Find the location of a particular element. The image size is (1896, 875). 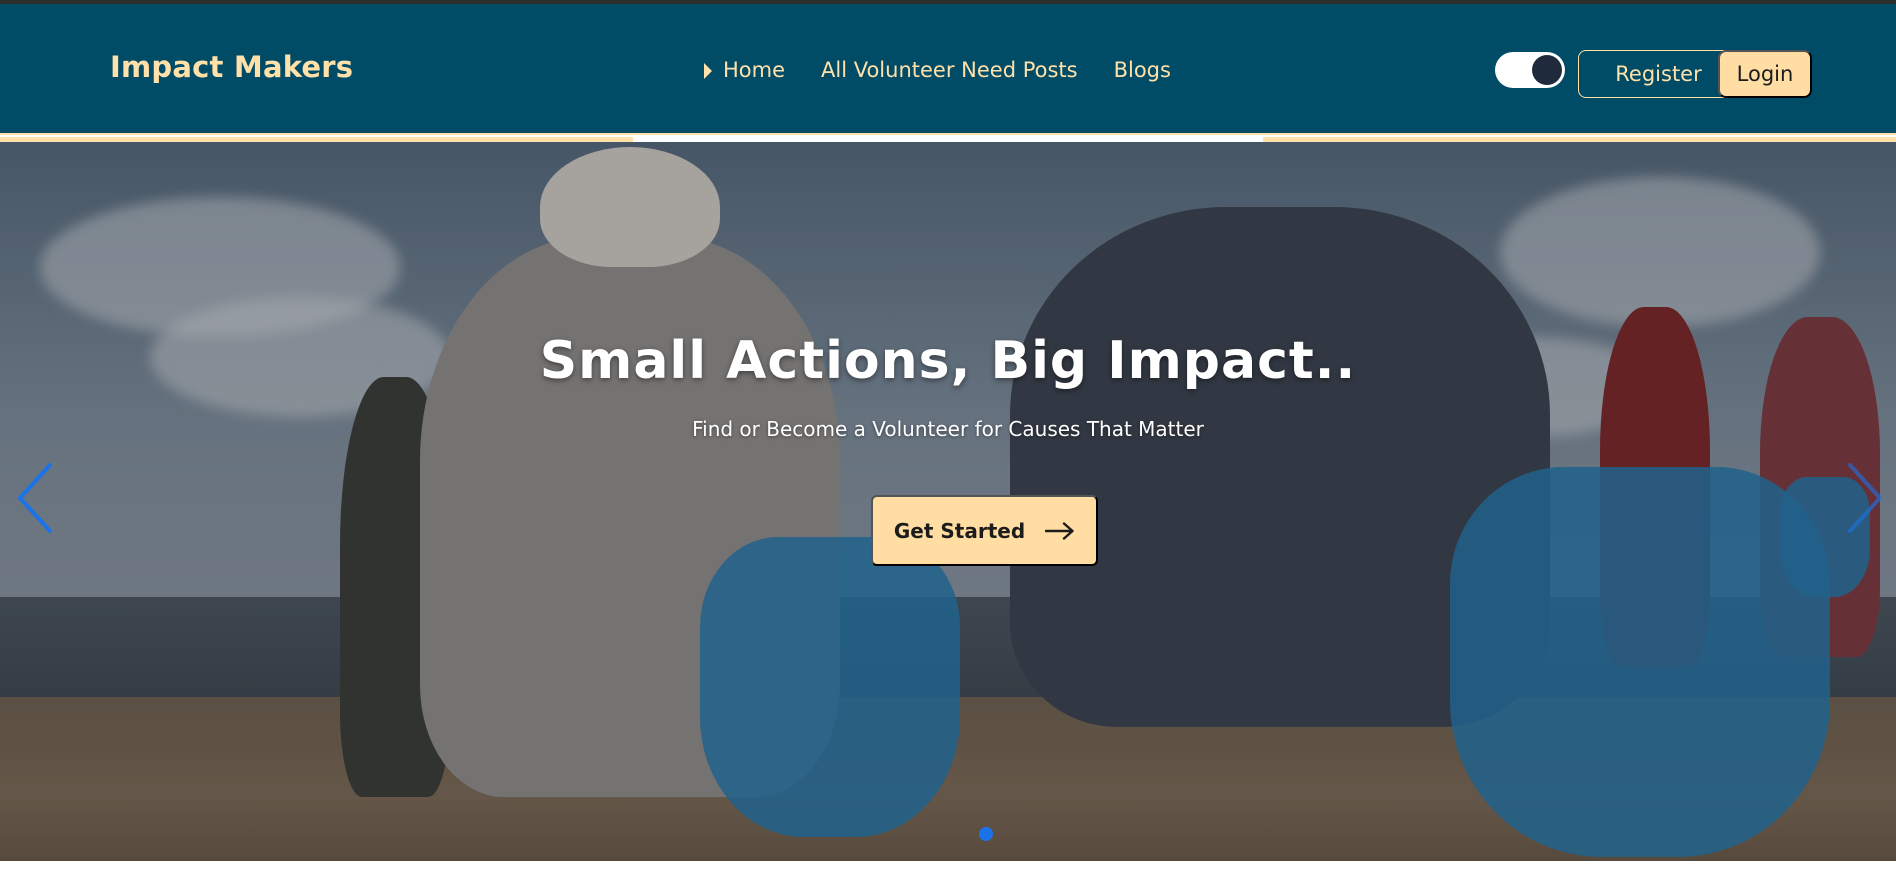

theme-toggle is located at coordinates (1530, 70).